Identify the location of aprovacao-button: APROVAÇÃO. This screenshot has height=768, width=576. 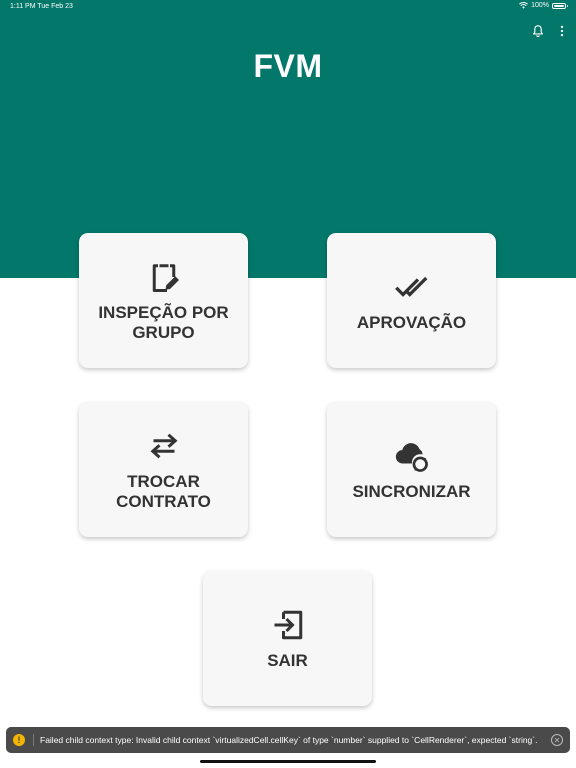
(411, 300).